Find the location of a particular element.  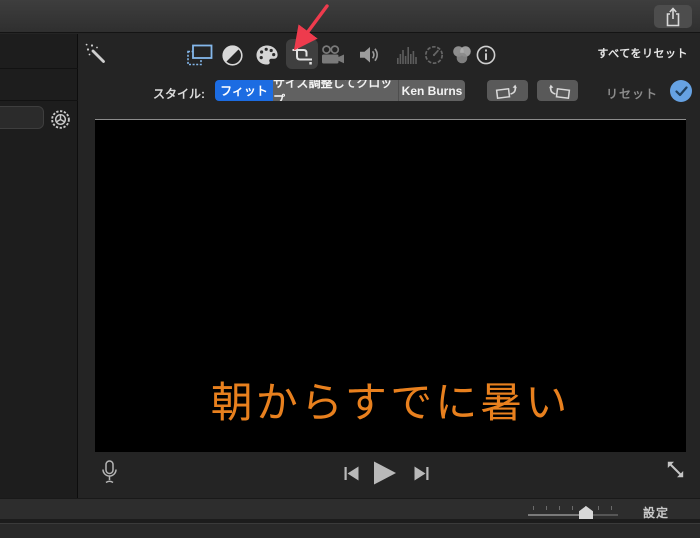

share-icon is located at coordinates (673, 16).